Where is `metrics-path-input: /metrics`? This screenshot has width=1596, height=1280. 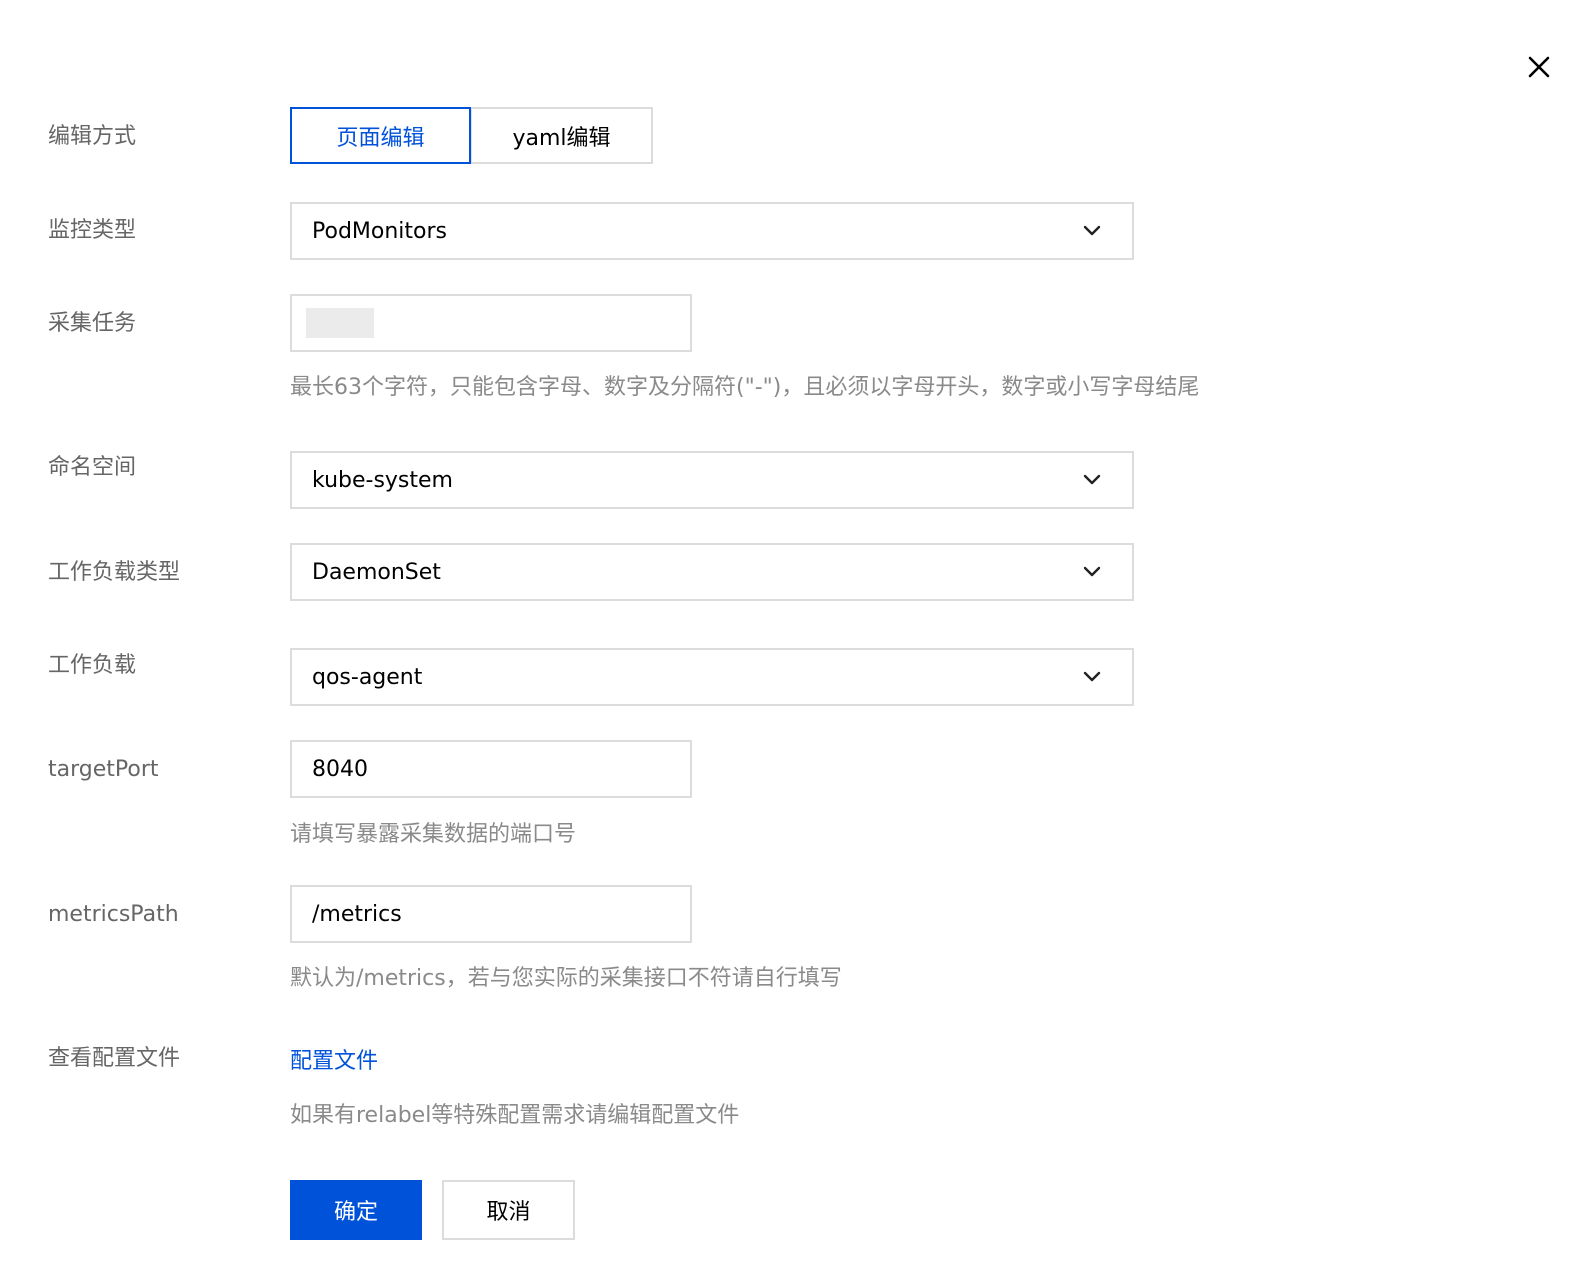
metrics-path-input: /metrics is located at coordinates (491, 914).